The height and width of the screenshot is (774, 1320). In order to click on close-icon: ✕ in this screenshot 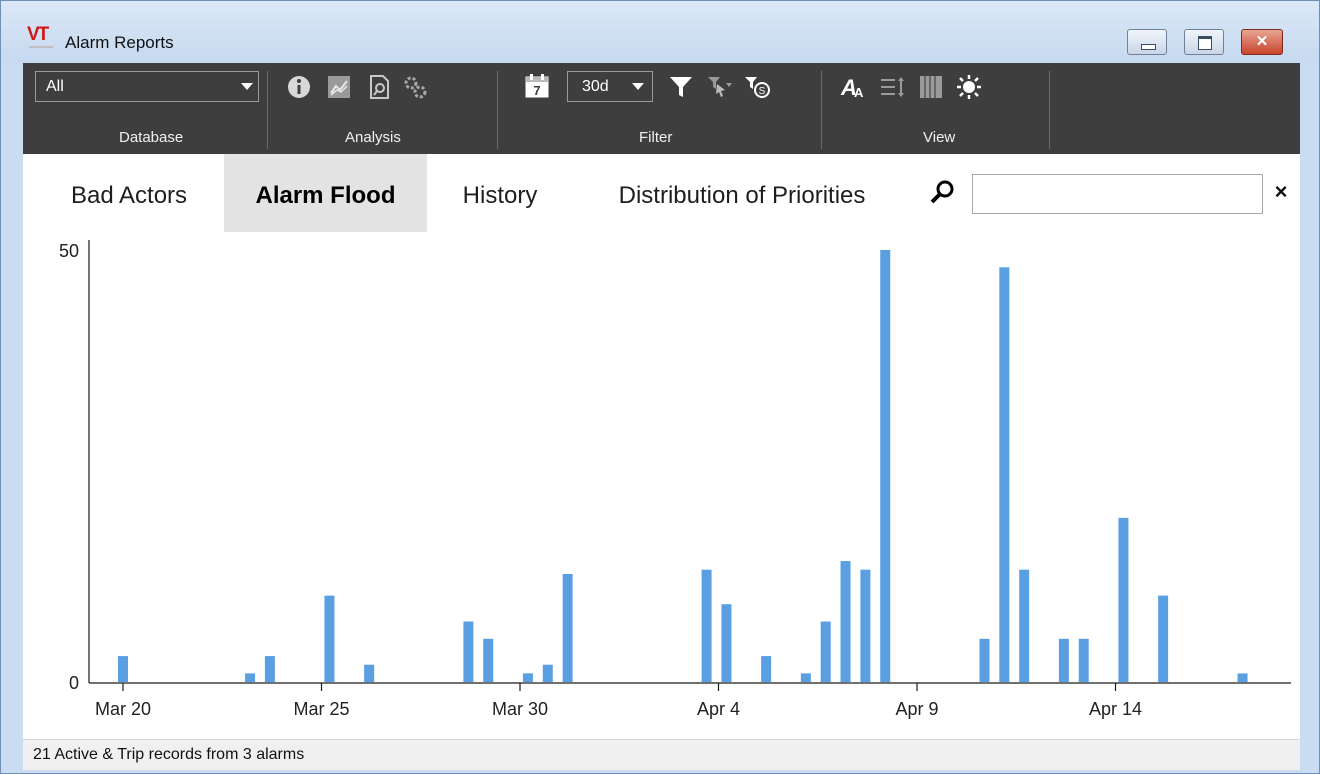, I will do `click(1262, 41)`.